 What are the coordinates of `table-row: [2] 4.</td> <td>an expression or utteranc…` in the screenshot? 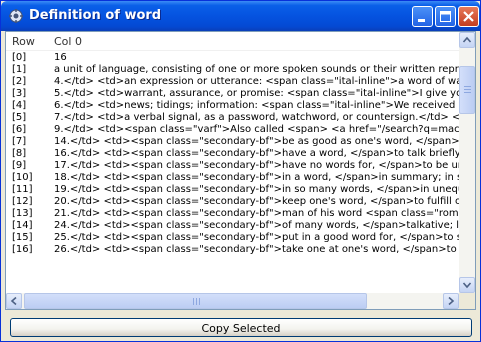 It's located at (232, 82).